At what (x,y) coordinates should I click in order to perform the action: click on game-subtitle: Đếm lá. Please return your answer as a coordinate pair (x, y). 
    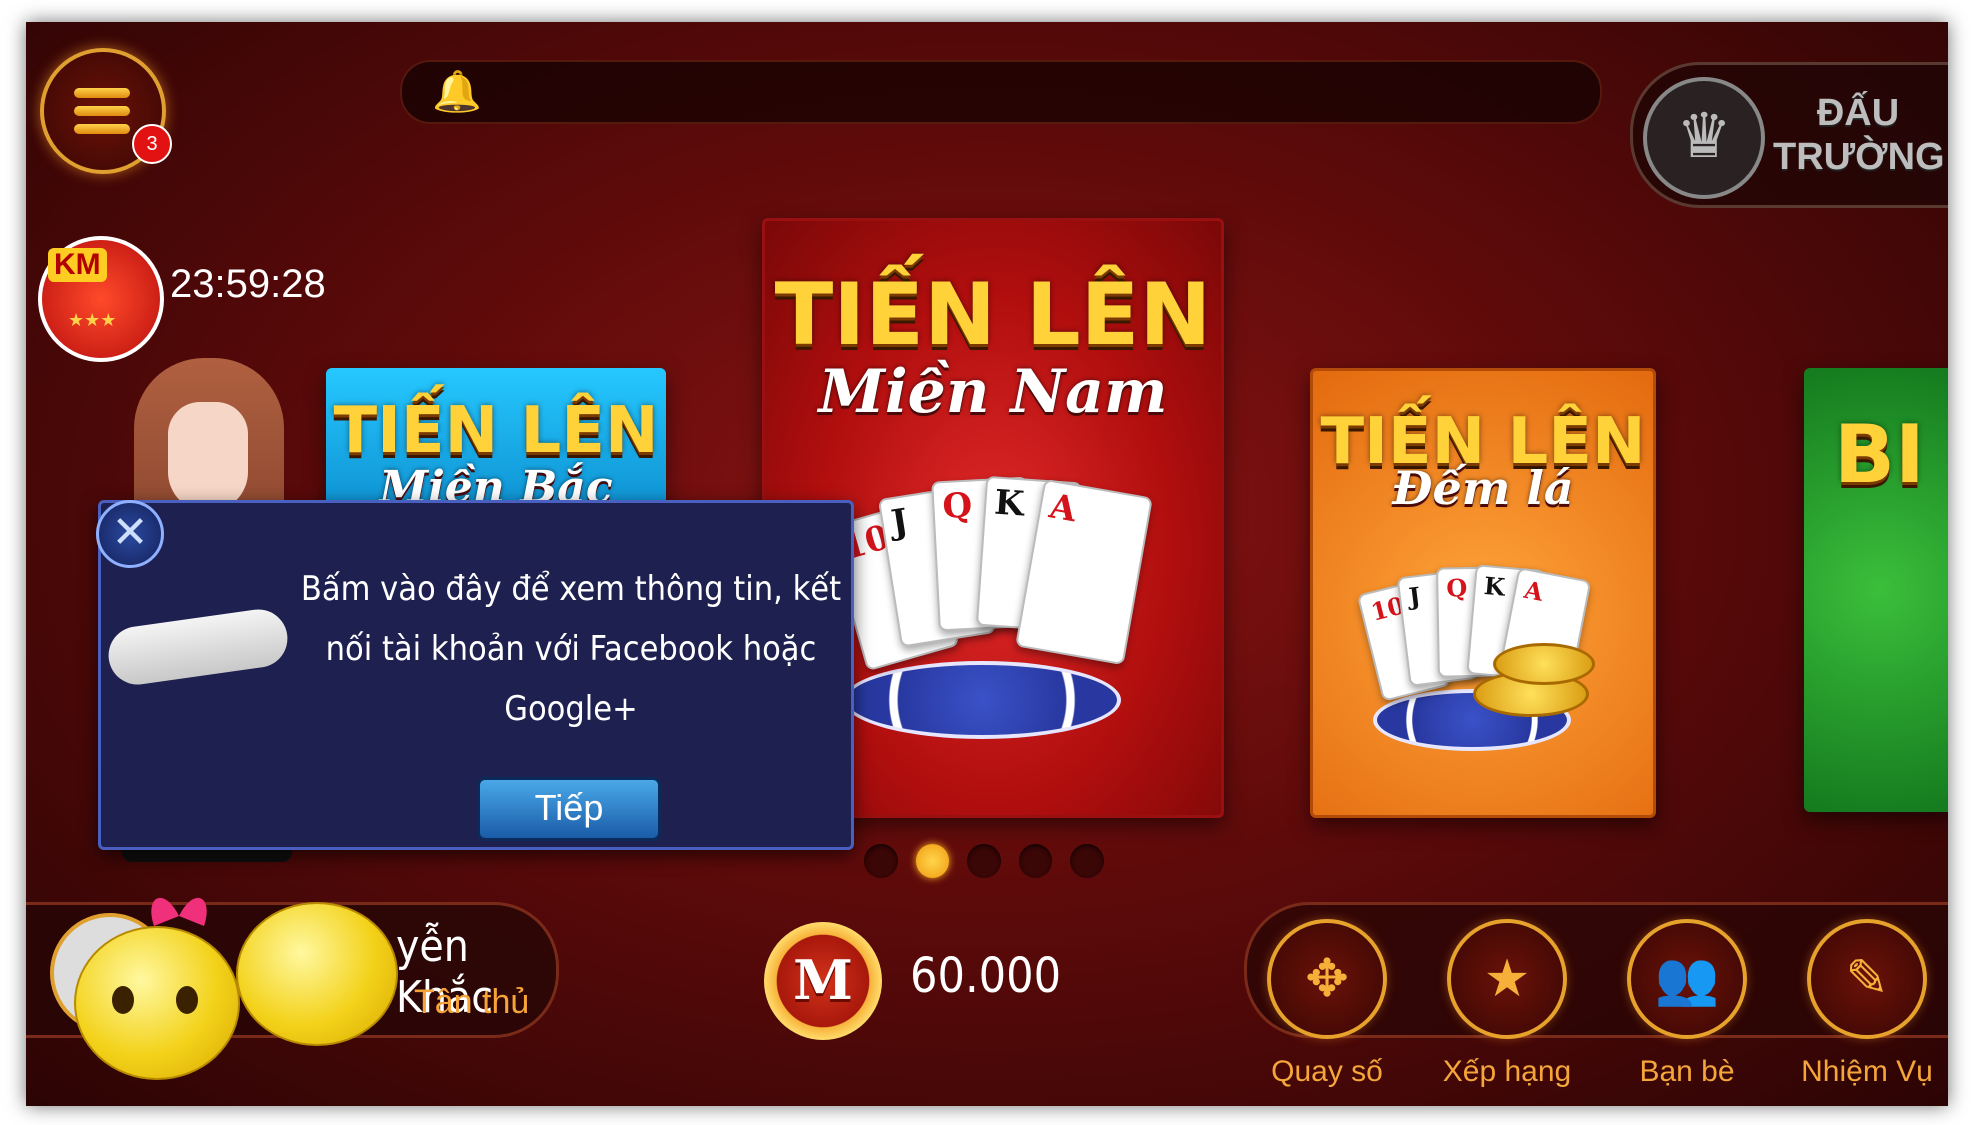
    Looking at the image, I should click on (1483, 488).